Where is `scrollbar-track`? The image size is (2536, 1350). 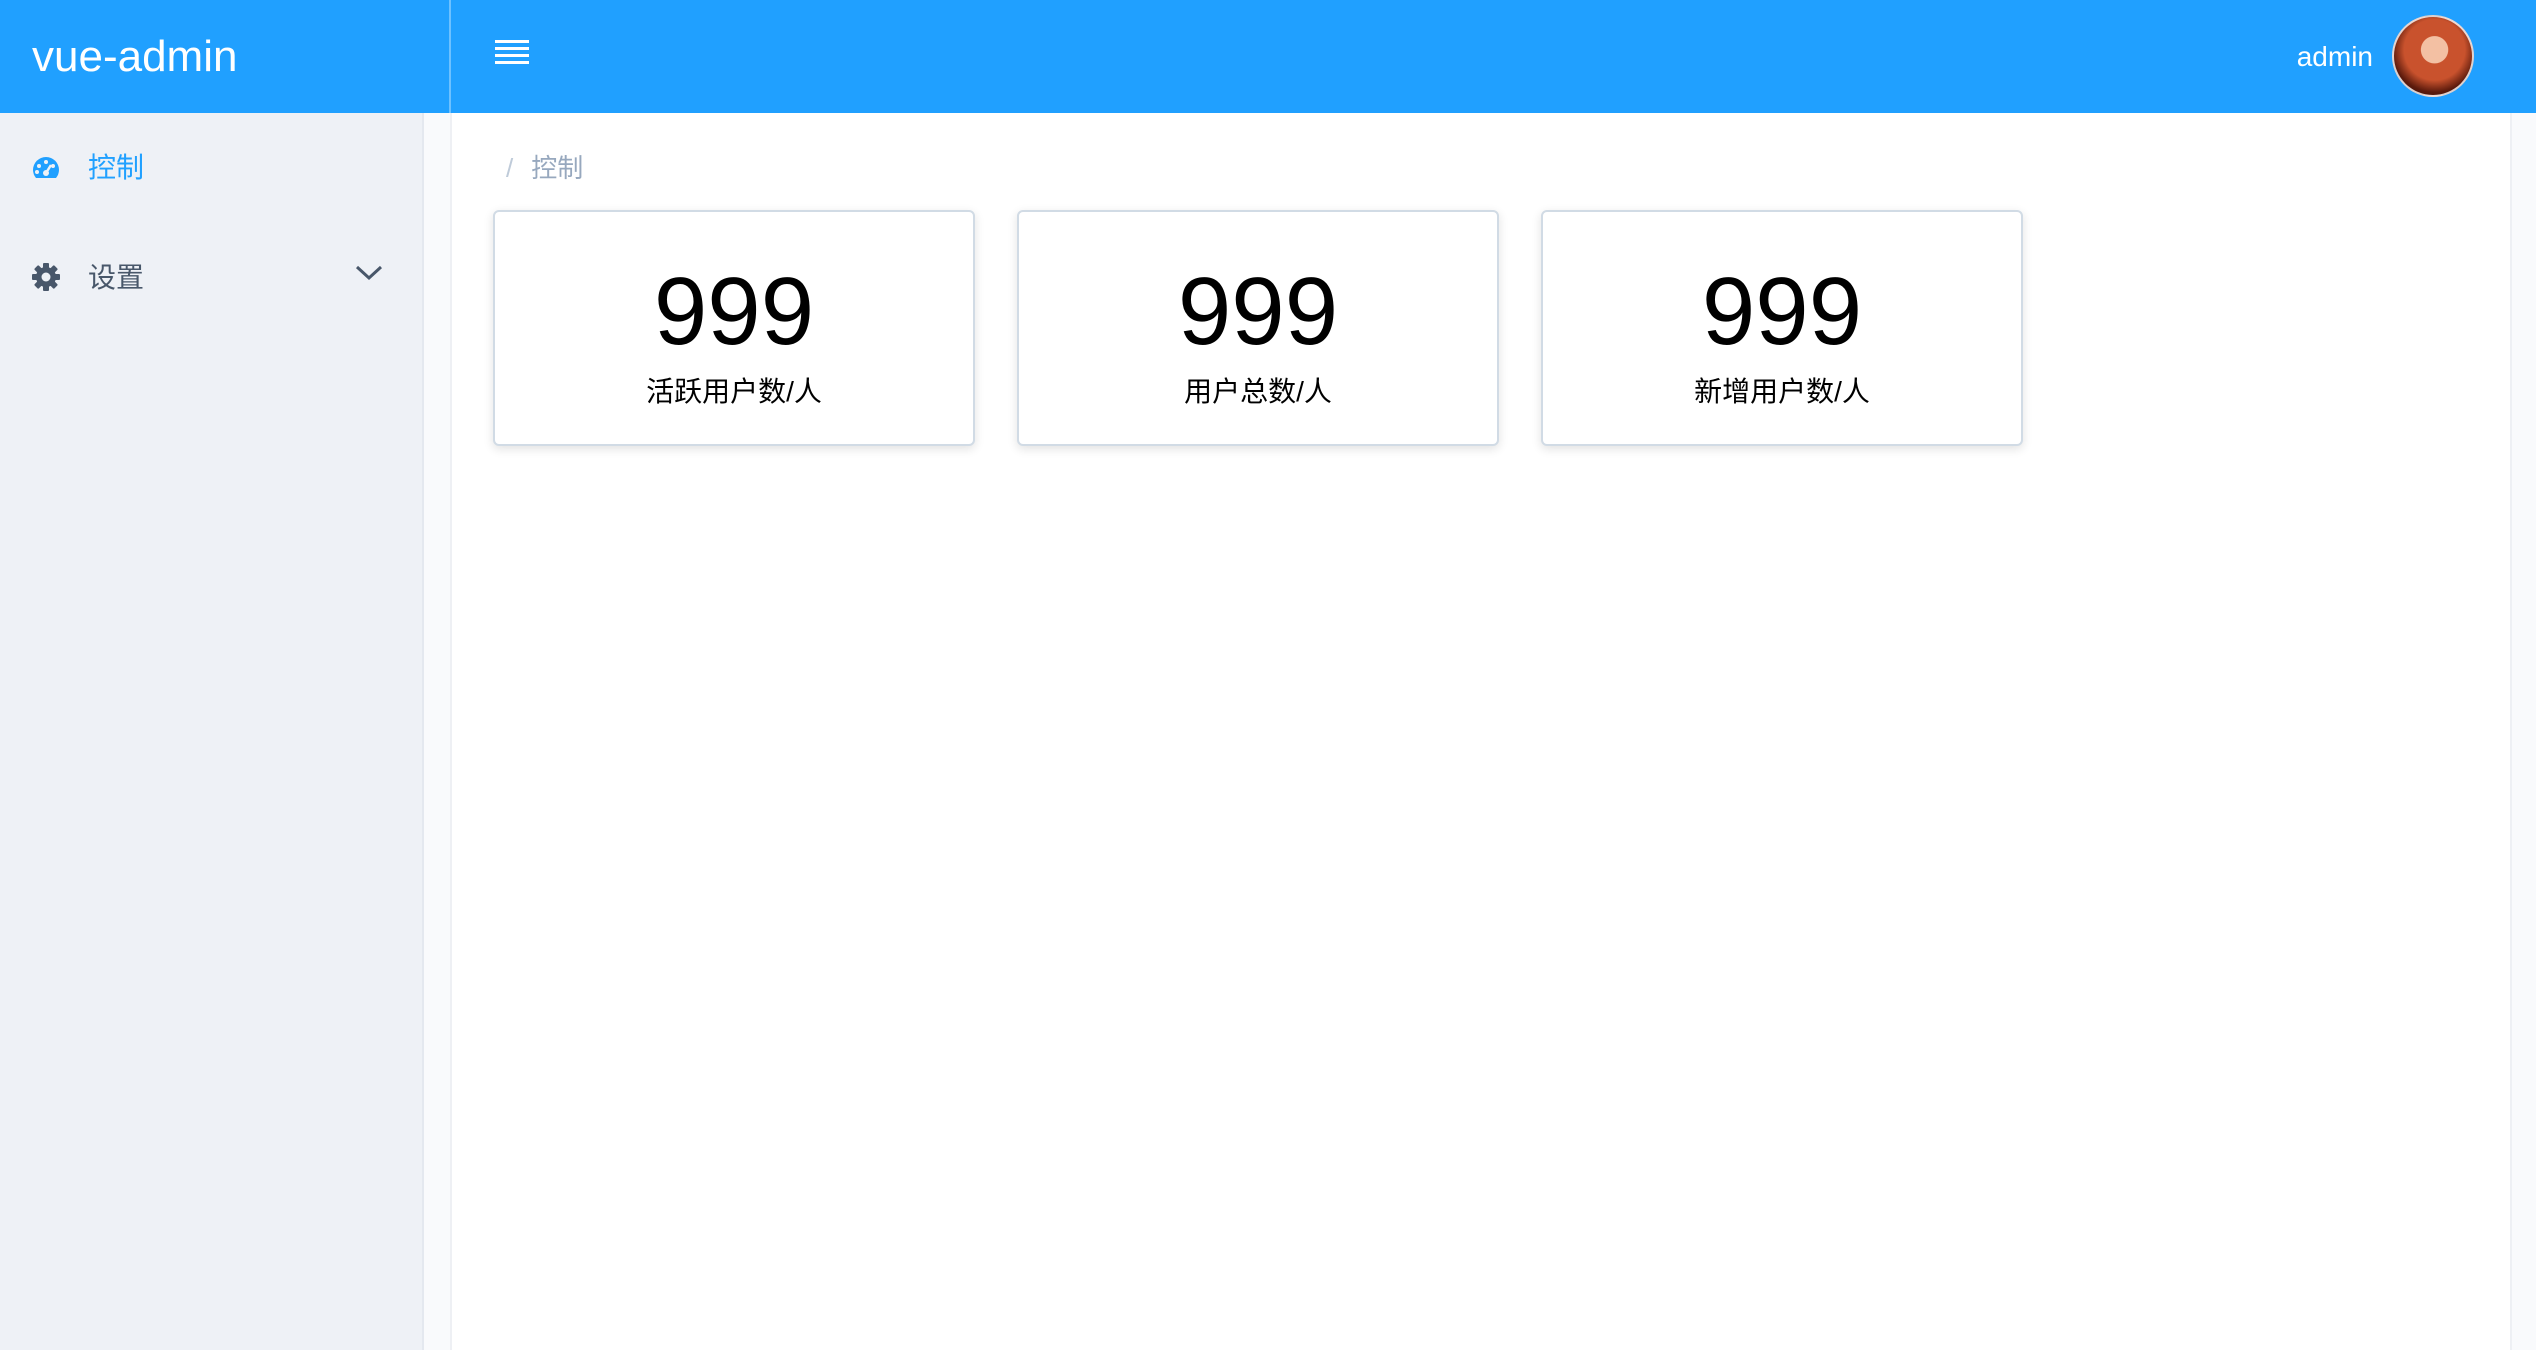
scrollbar-track is located at coordinates (2523, 731).